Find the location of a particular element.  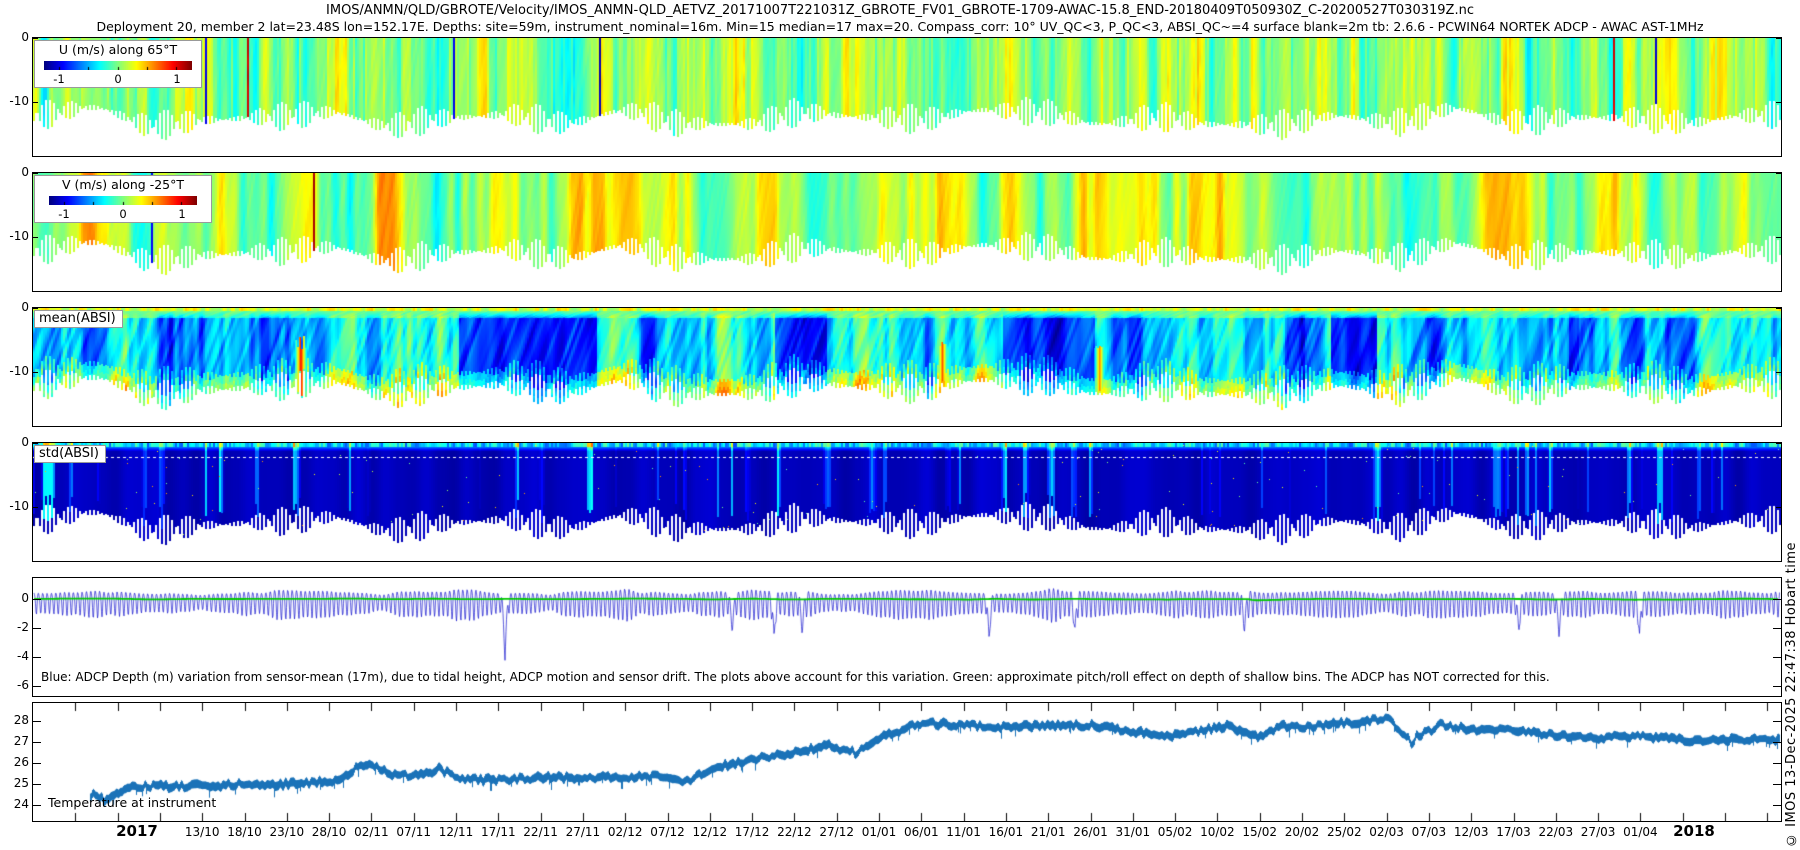

temperature-lineplot is located at coordinates (907, 762).